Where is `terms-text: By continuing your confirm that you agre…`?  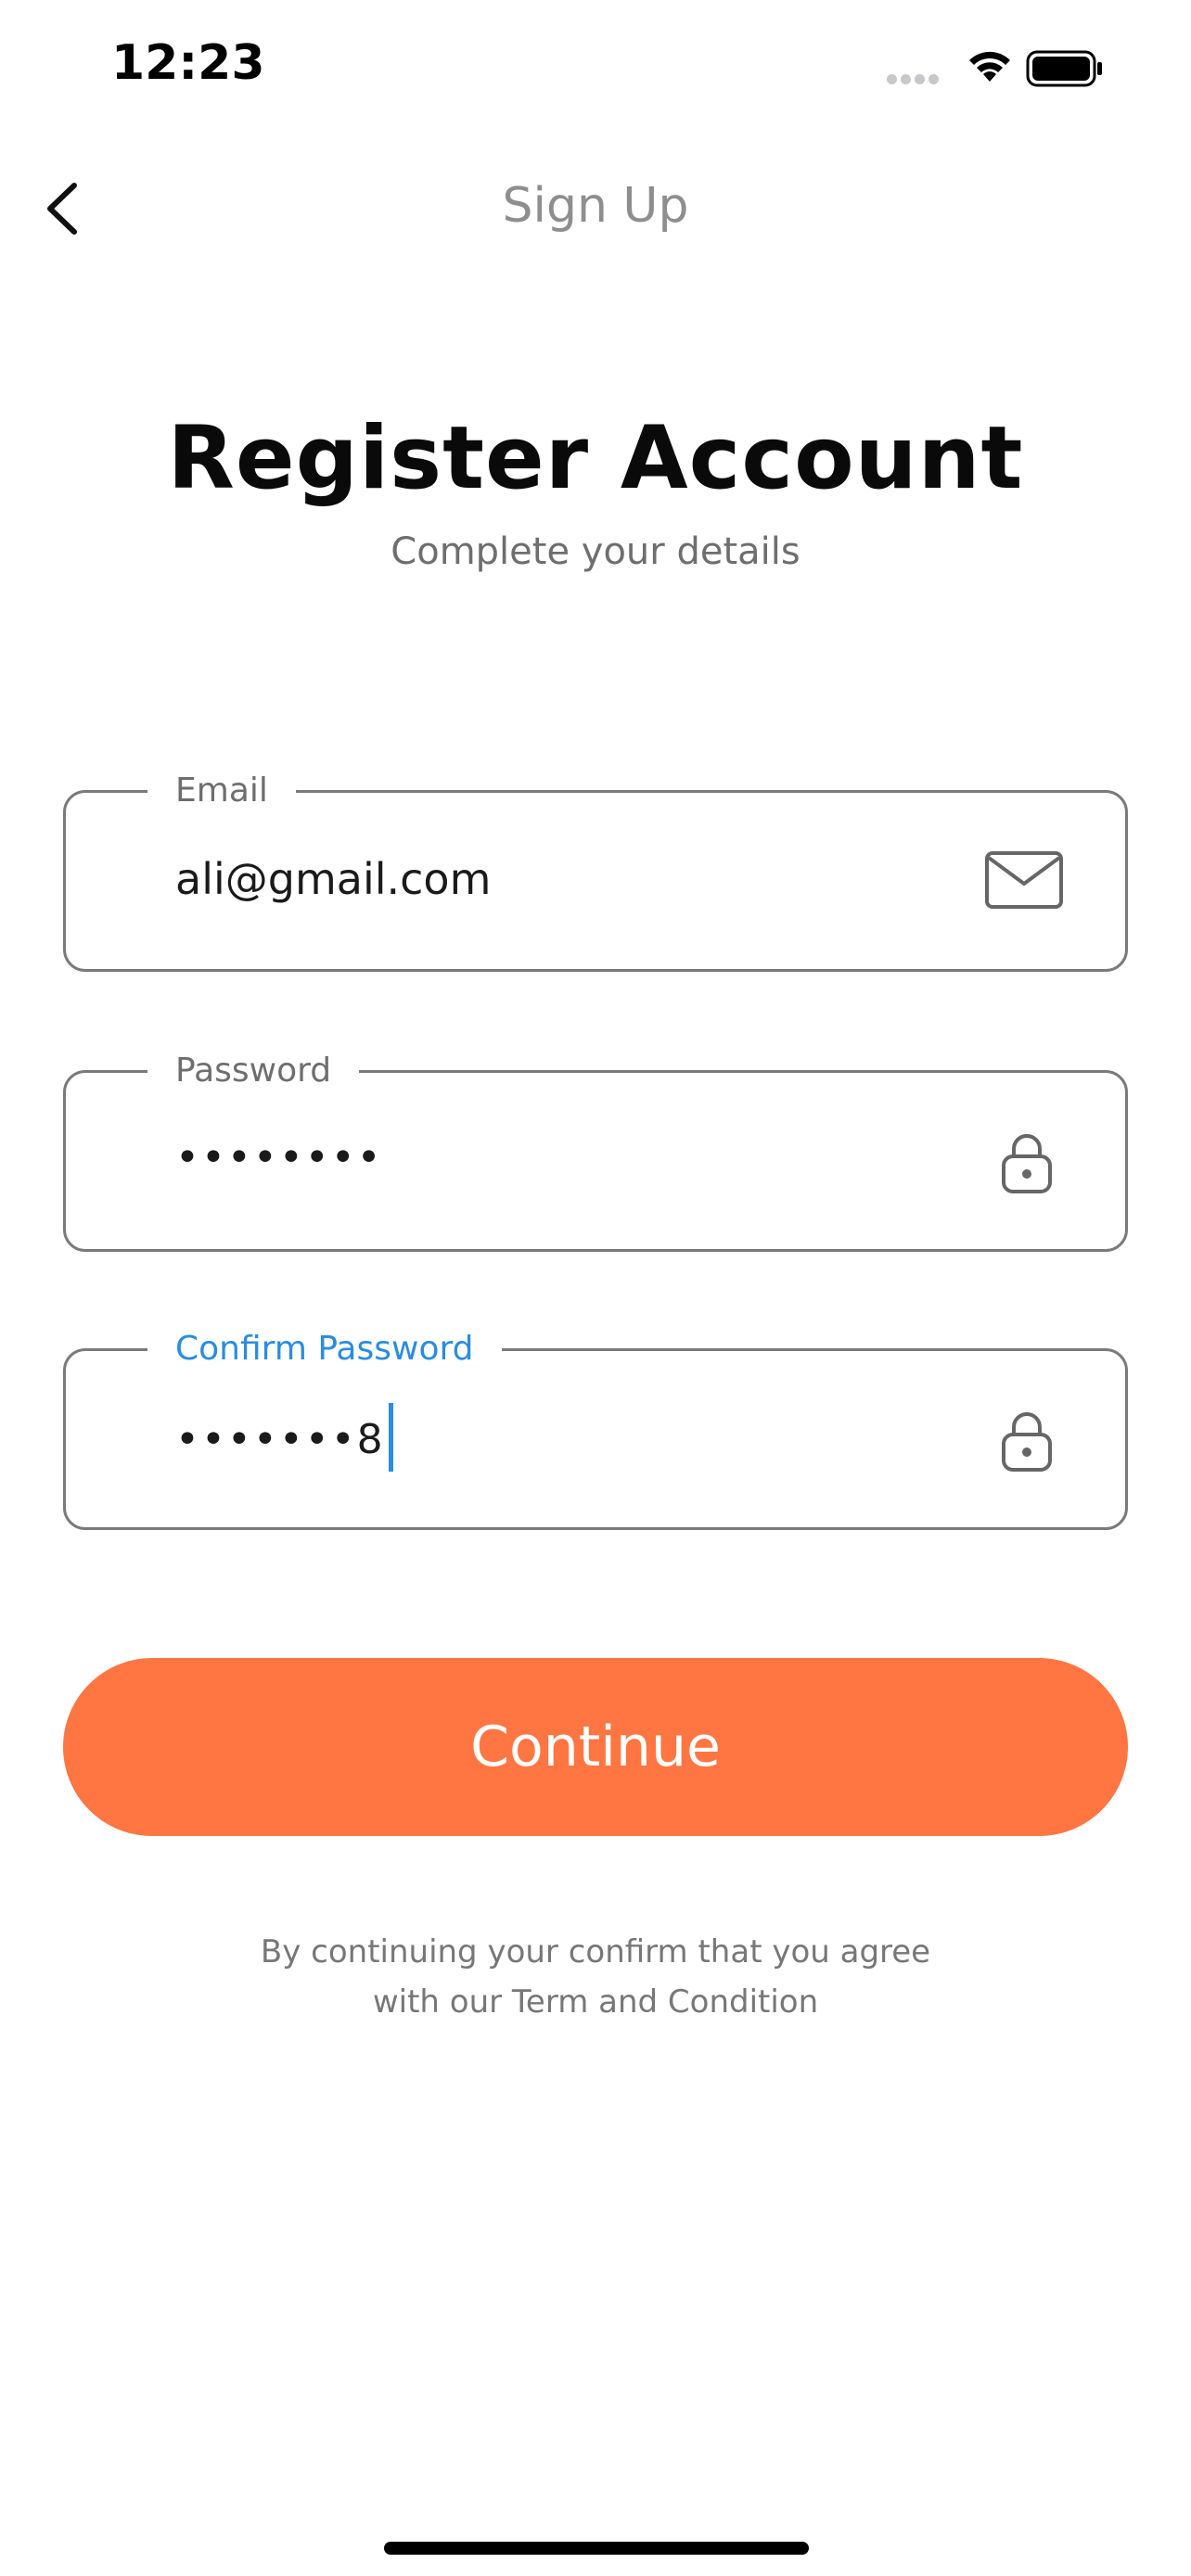
terms-text: By continuing your confirm that you agre… is located at coordinates (595, 1977).